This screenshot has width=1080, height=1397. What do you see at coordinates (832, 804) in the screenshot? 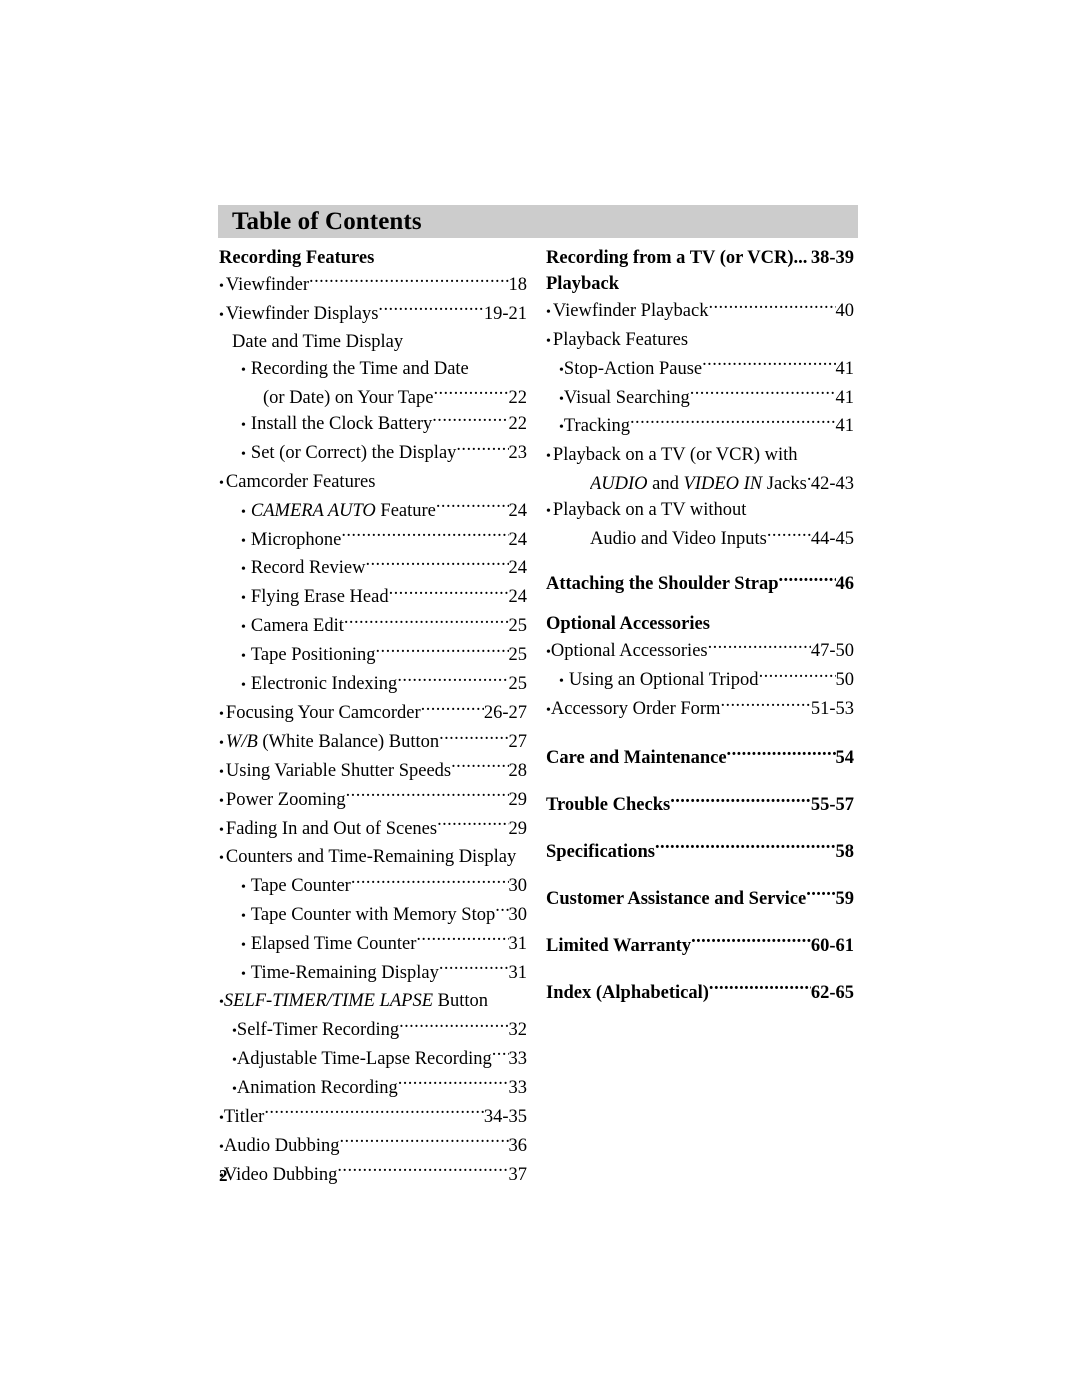
I see `toc-page-number: 55-57` at bounding box center [832, 804].